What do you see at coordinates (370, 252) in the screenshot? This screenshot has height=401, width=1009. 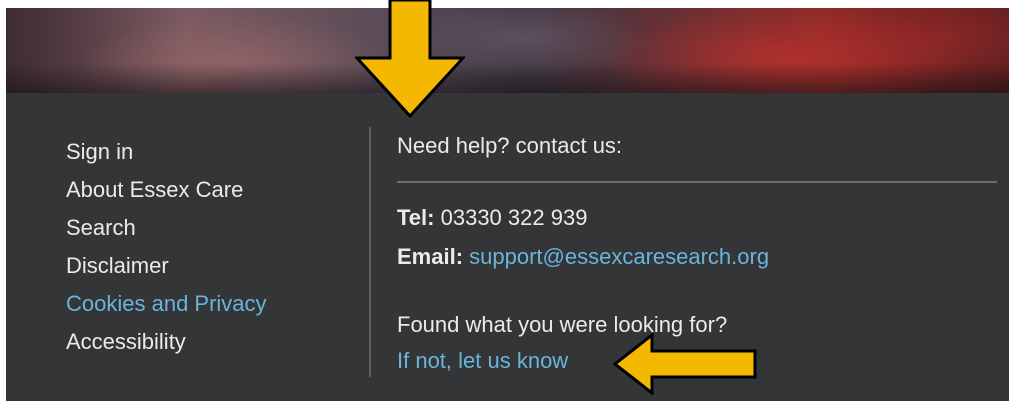 I see `vertical-divider` at bounding box center [370, 252].